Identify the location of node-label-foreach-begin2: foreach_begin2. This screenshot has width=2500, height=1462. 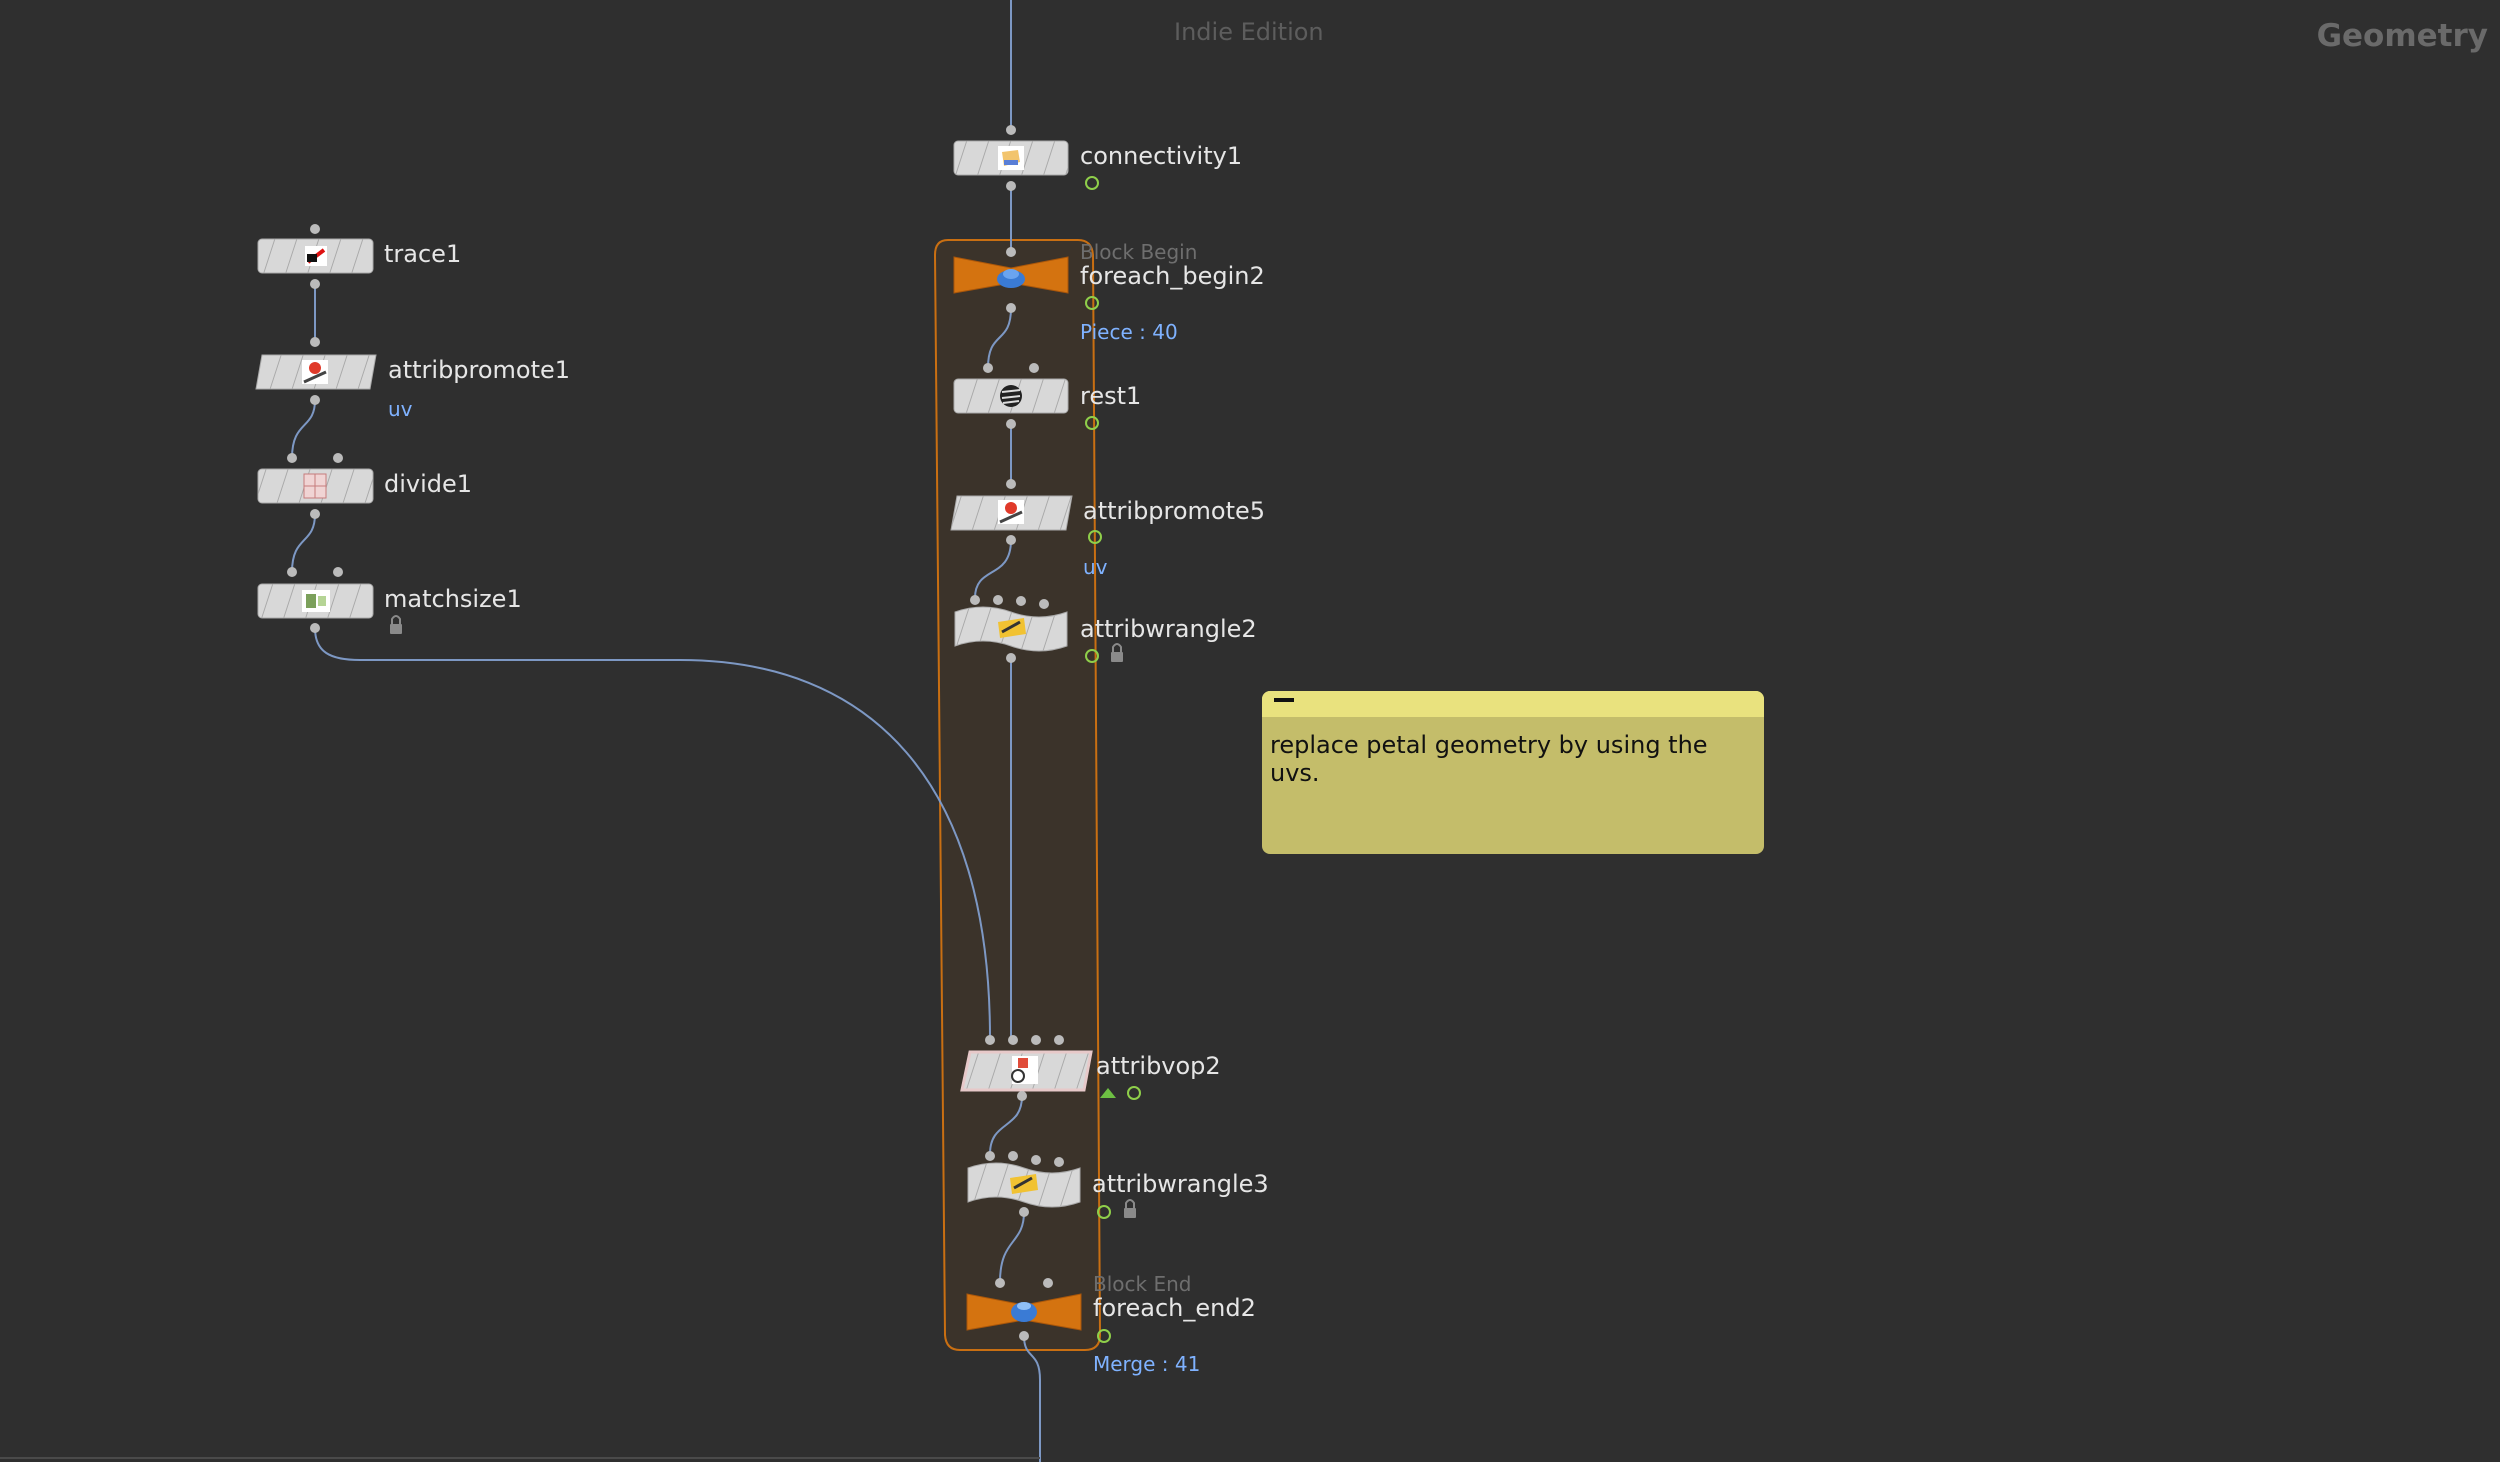
(1172, 276).